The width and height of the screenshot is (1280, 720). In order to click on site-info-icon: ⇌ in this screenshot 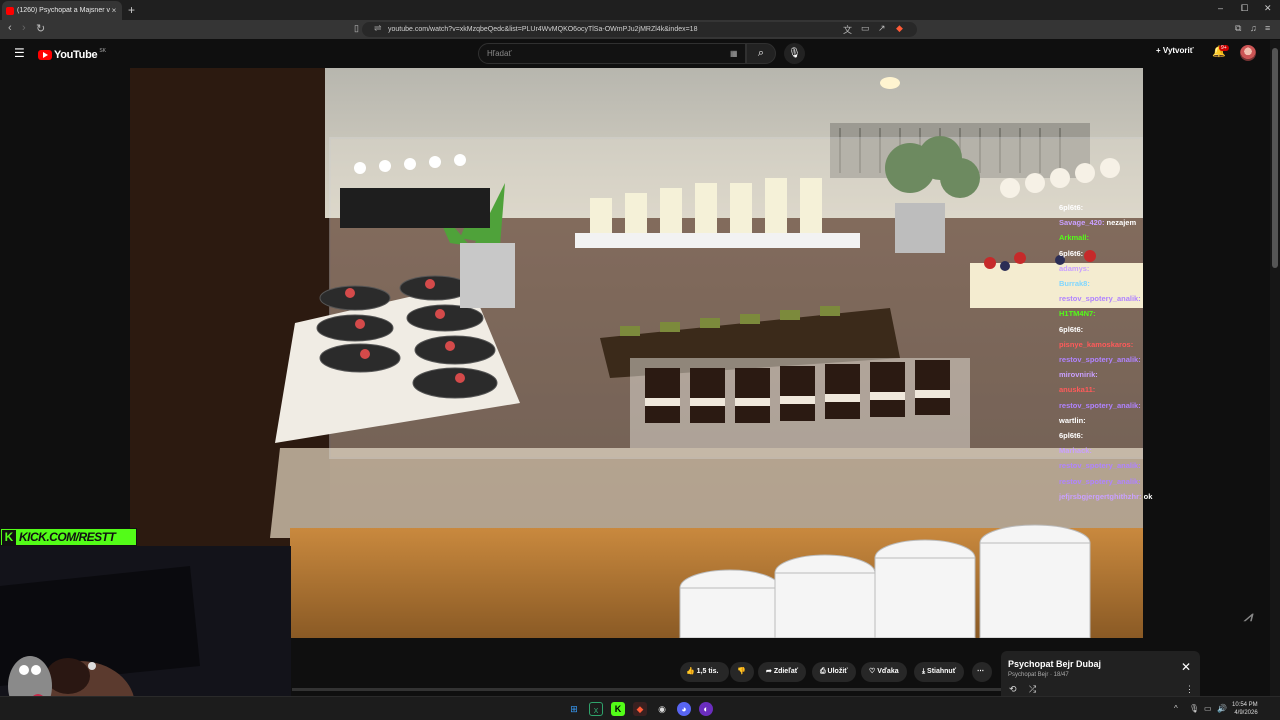, I will do `click(378, 28)`.